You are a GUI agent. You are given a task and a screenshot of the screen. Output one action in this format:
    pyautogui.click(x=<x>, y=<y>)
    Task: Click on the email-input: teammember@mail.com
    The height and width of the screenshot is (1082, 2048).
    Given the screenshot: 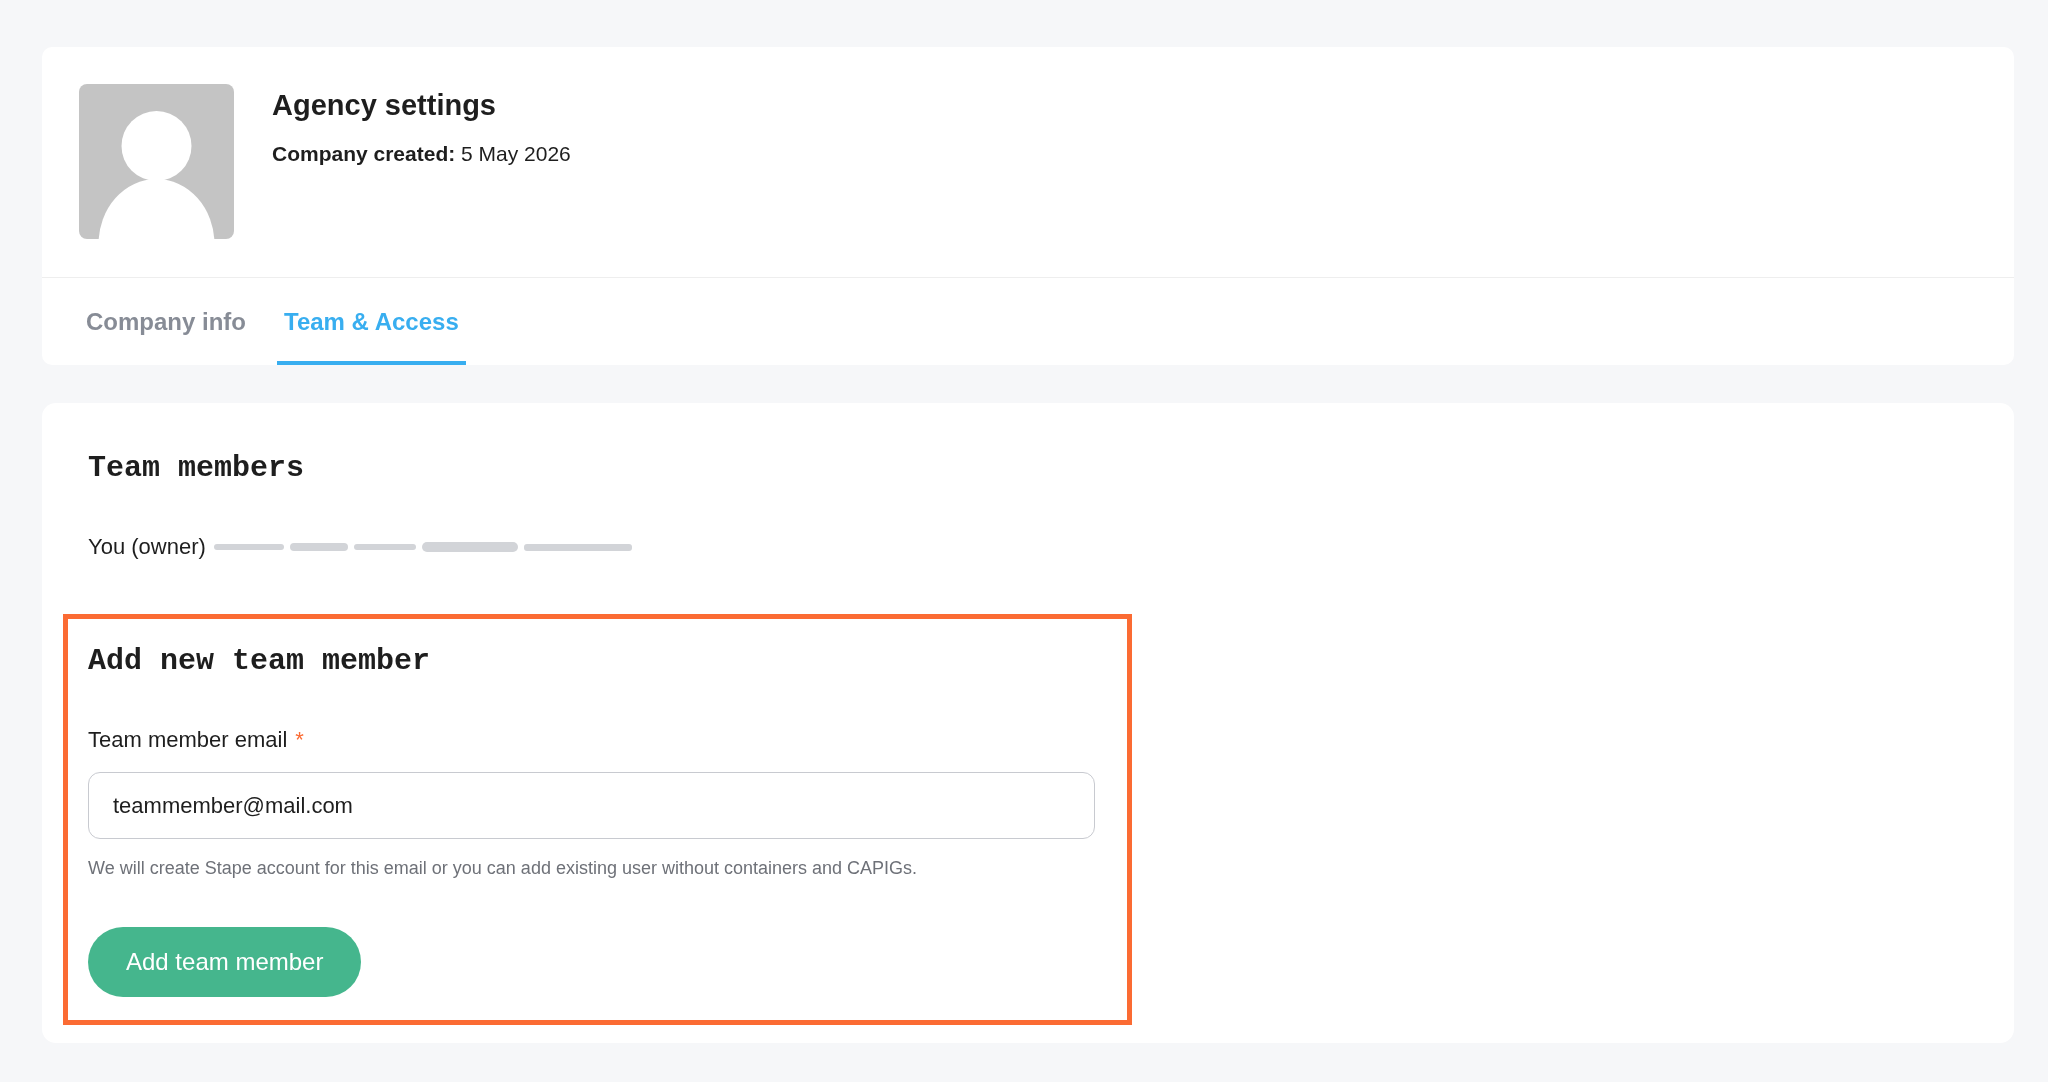 What is the action you would take?
    pyautogui.click(x=591, y=805)
    